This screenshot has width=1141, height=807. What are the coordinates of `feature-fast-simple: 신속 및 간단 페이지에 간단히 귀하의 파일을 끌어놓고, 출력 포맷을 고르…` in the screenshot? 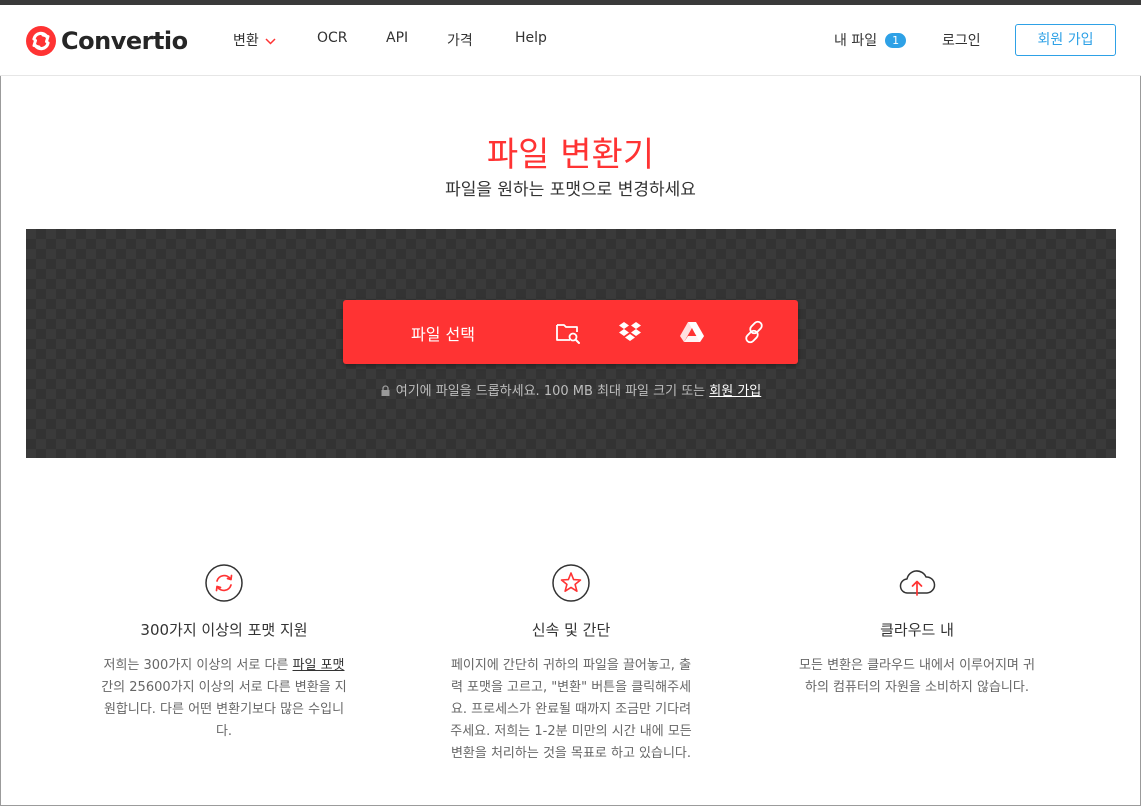 It's located at (571, 664).